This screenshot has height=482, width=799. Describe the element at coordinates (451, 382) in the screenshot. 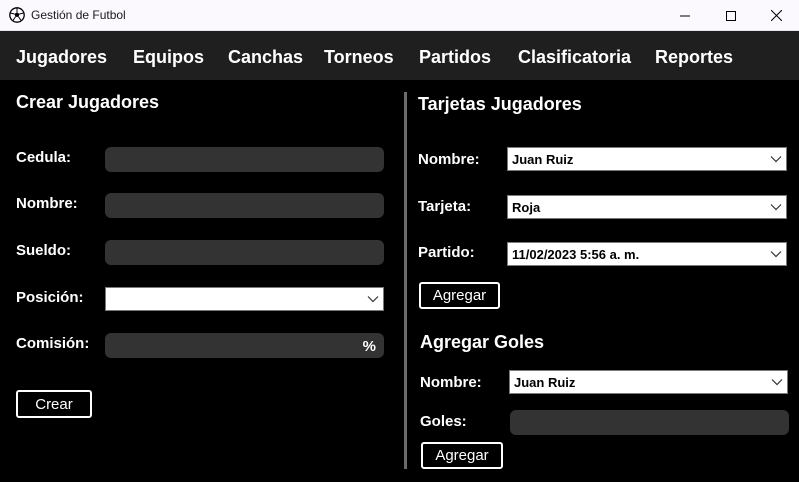

I see `goles-nombre-label: Nombre:` at that location.